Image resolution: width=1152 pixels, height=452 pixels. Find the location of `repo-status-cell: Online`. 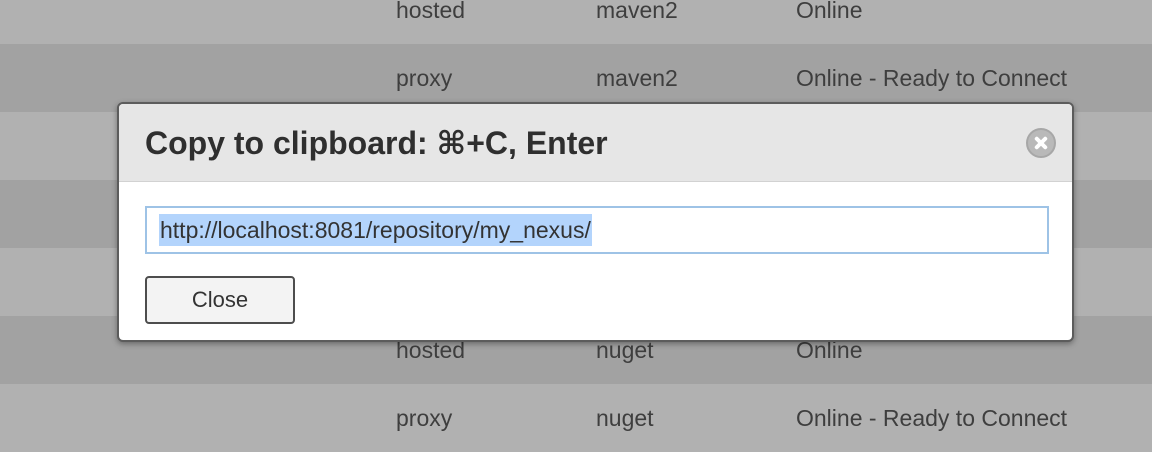

repo-status-cell: Online is located at coordinates (829, 11).